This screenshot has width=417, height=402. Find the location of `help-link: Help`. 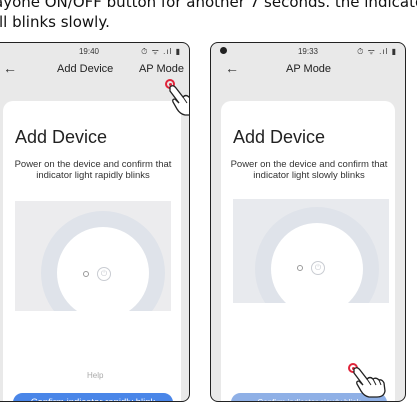

help-link: Help is located at coordinates (95, 375).